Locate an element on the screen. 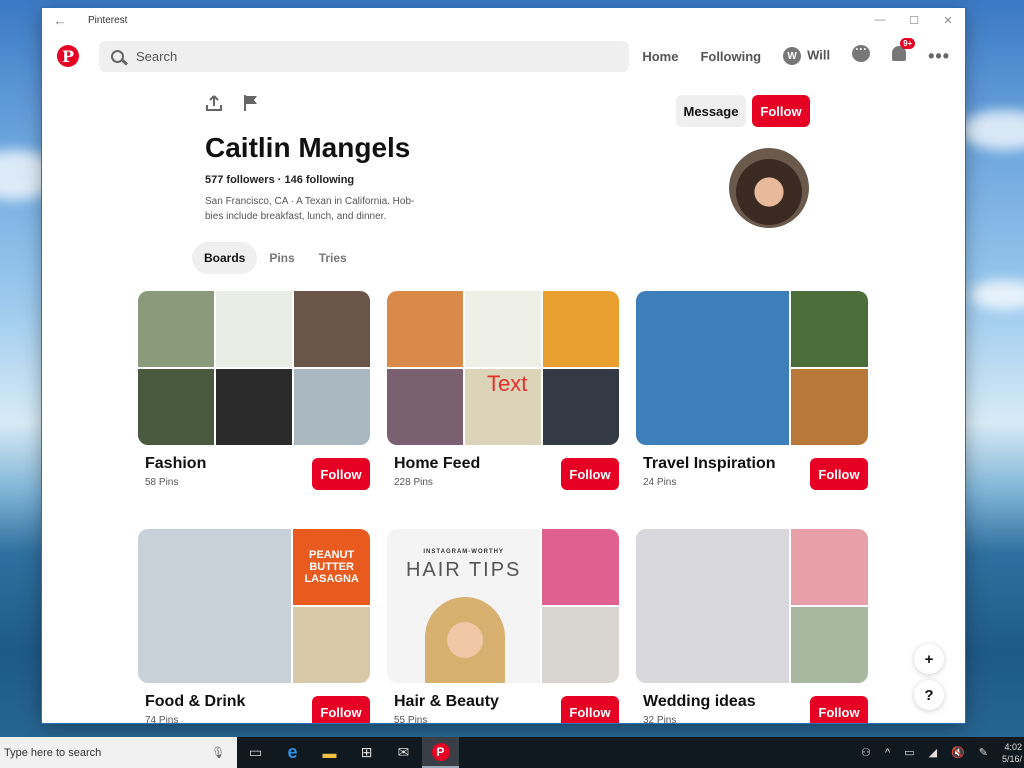 The height and width of the screenshot is (768, 1024). image-kicker: INSTAGRAM-WORTHY is located at coordinates (463, 552).